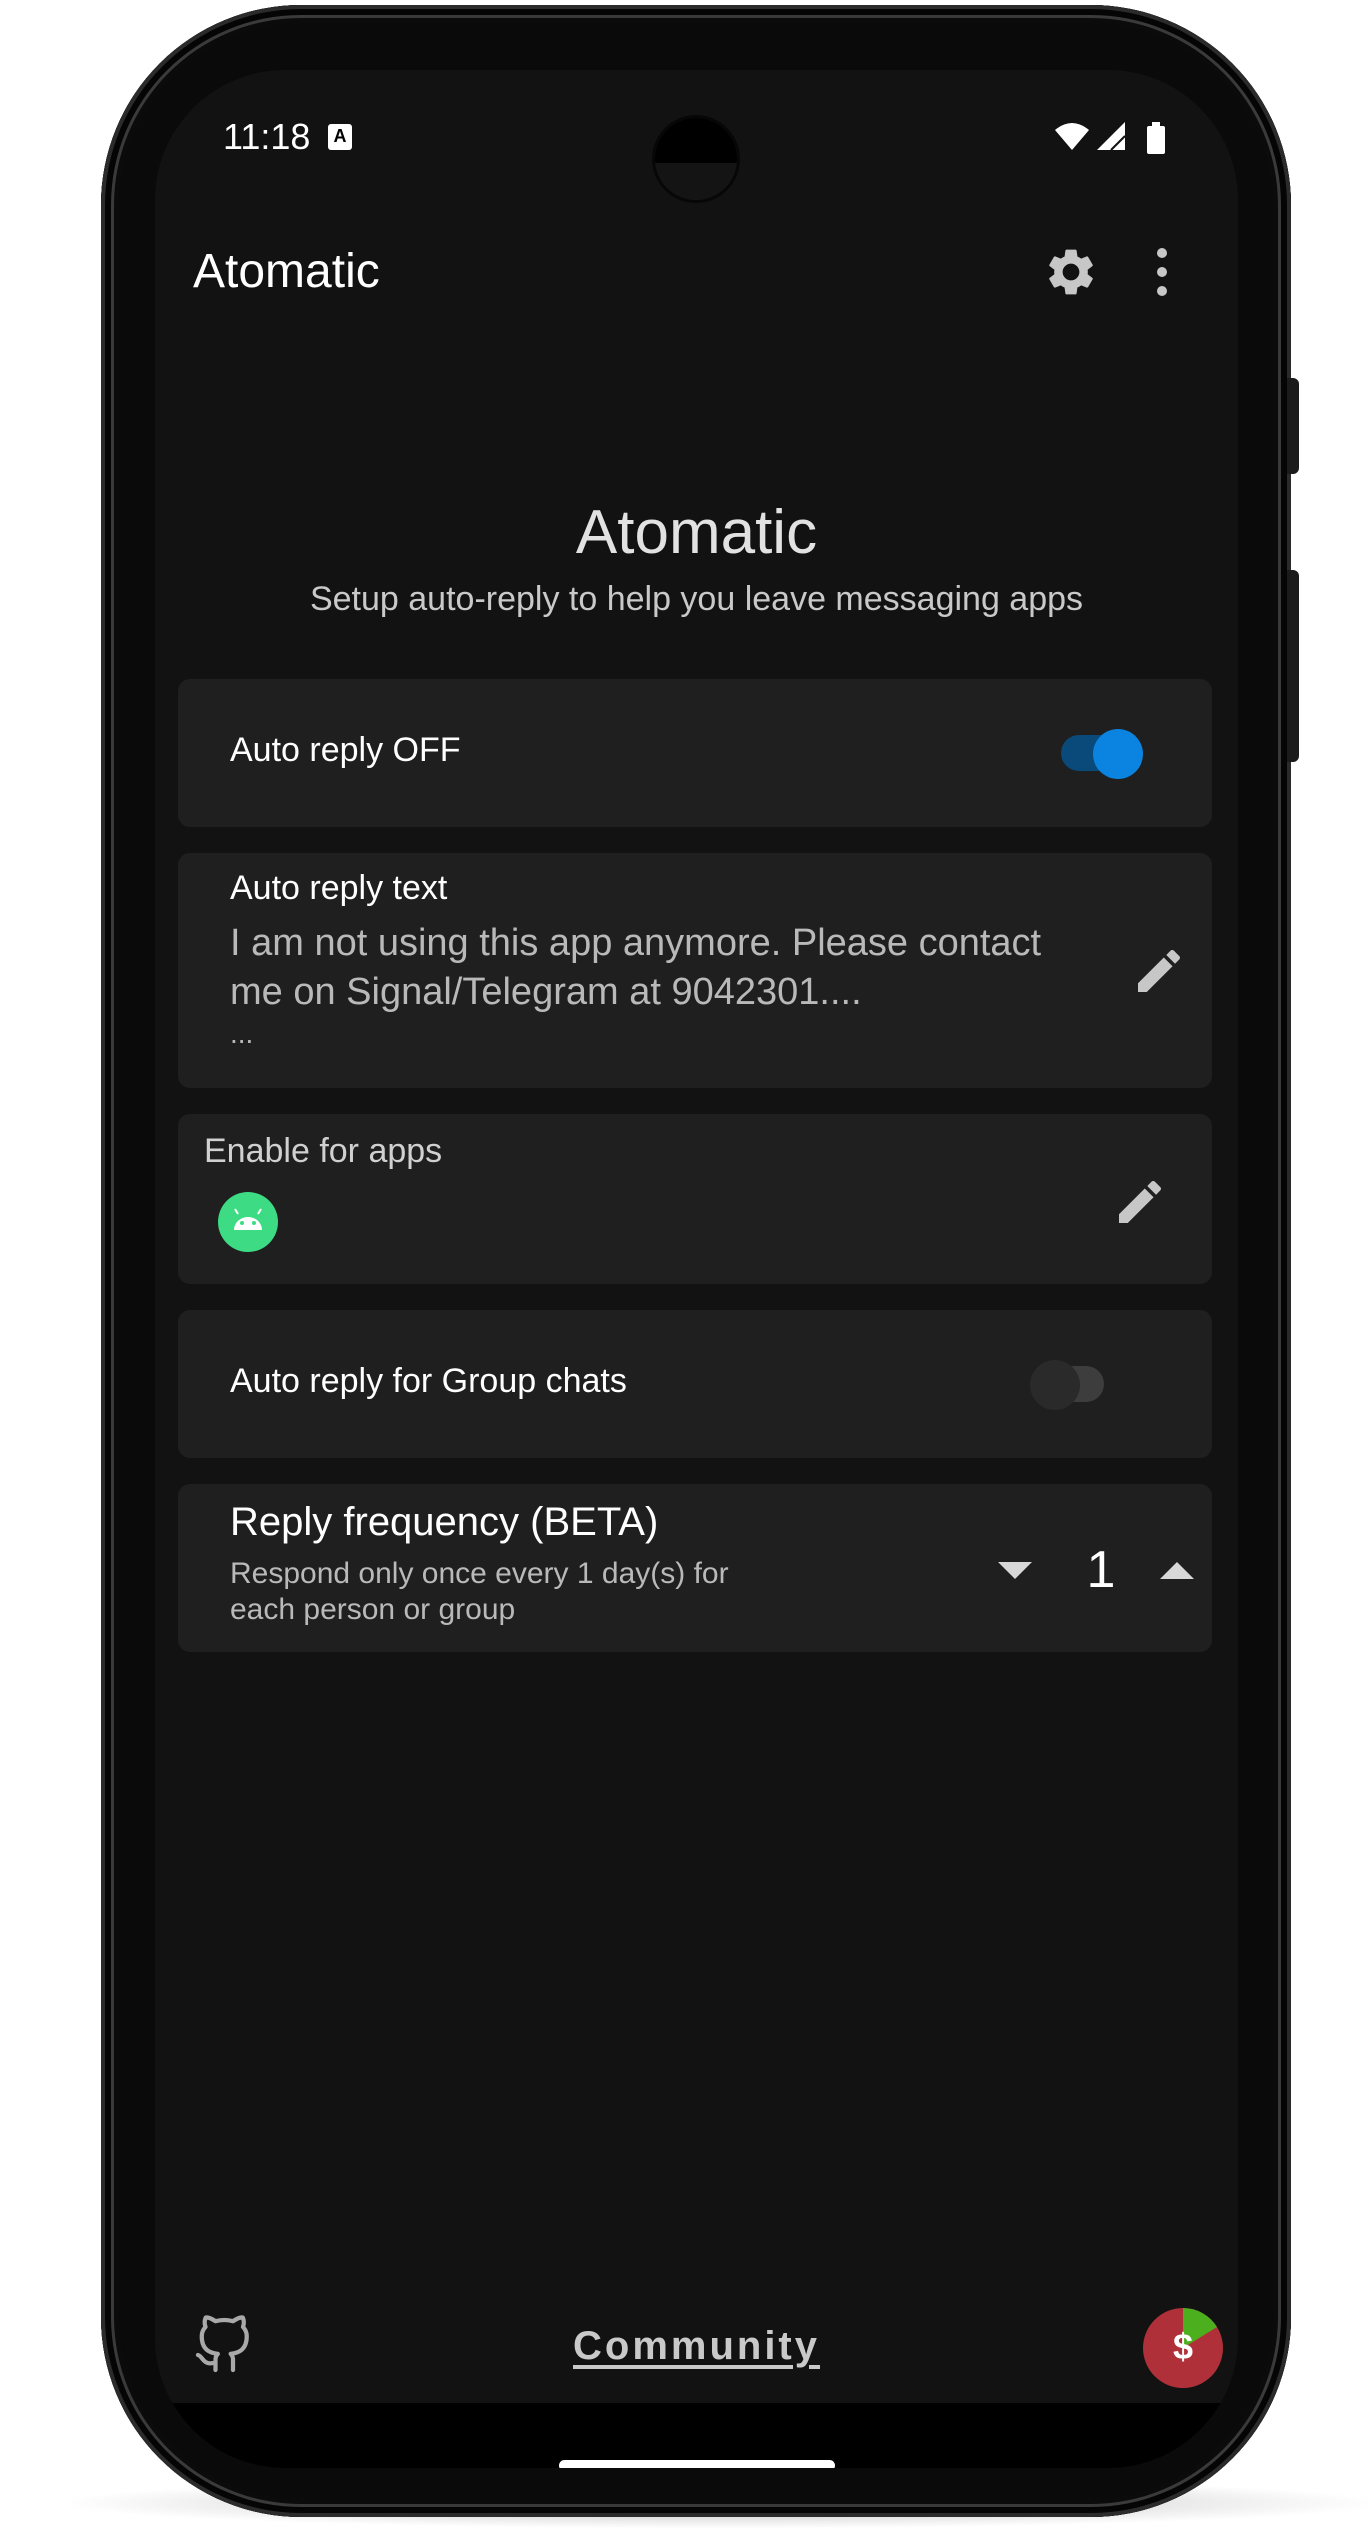  Describe the element at coordinates (339, 888) in the screenshot. I see `auto-reply-text-label: Auto reply text` at that location.